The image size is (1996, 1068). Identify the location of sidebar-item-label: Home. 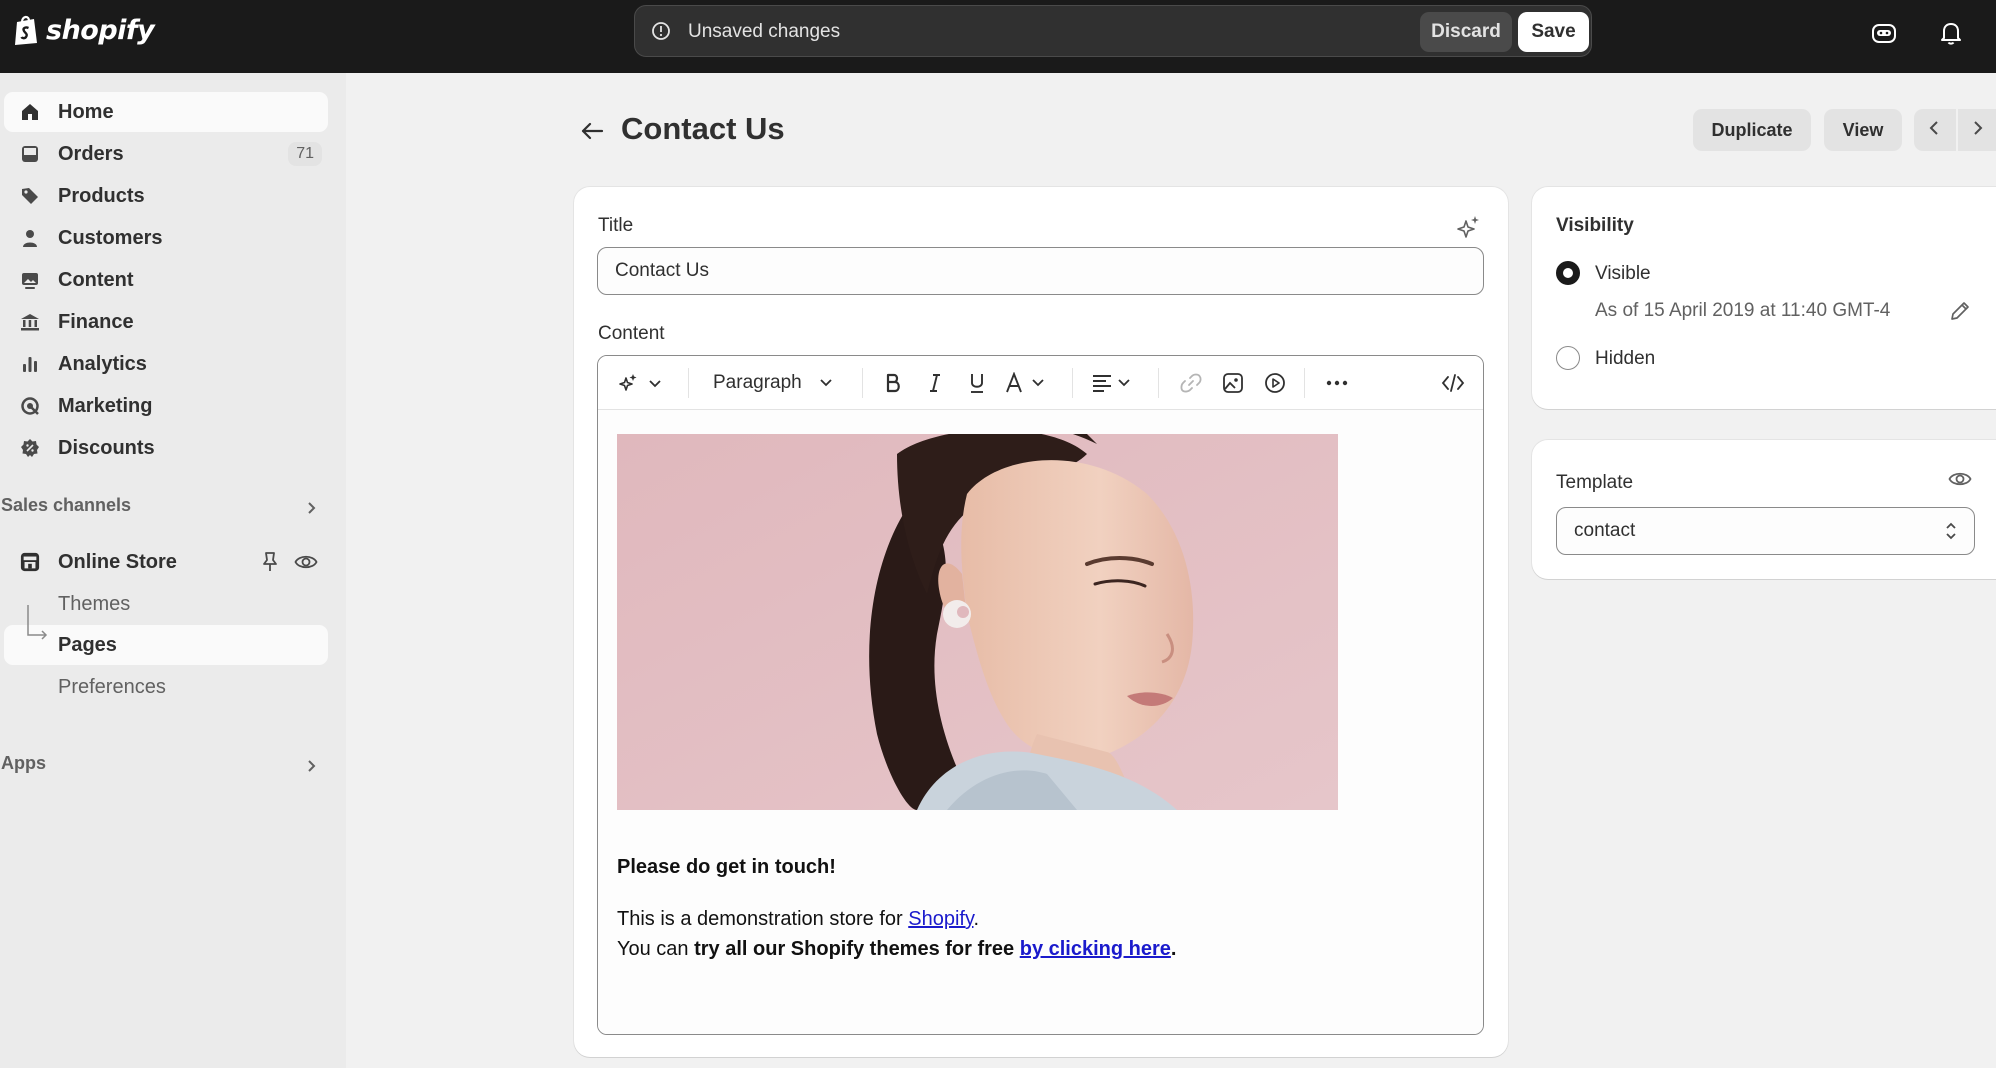
(86, 111).